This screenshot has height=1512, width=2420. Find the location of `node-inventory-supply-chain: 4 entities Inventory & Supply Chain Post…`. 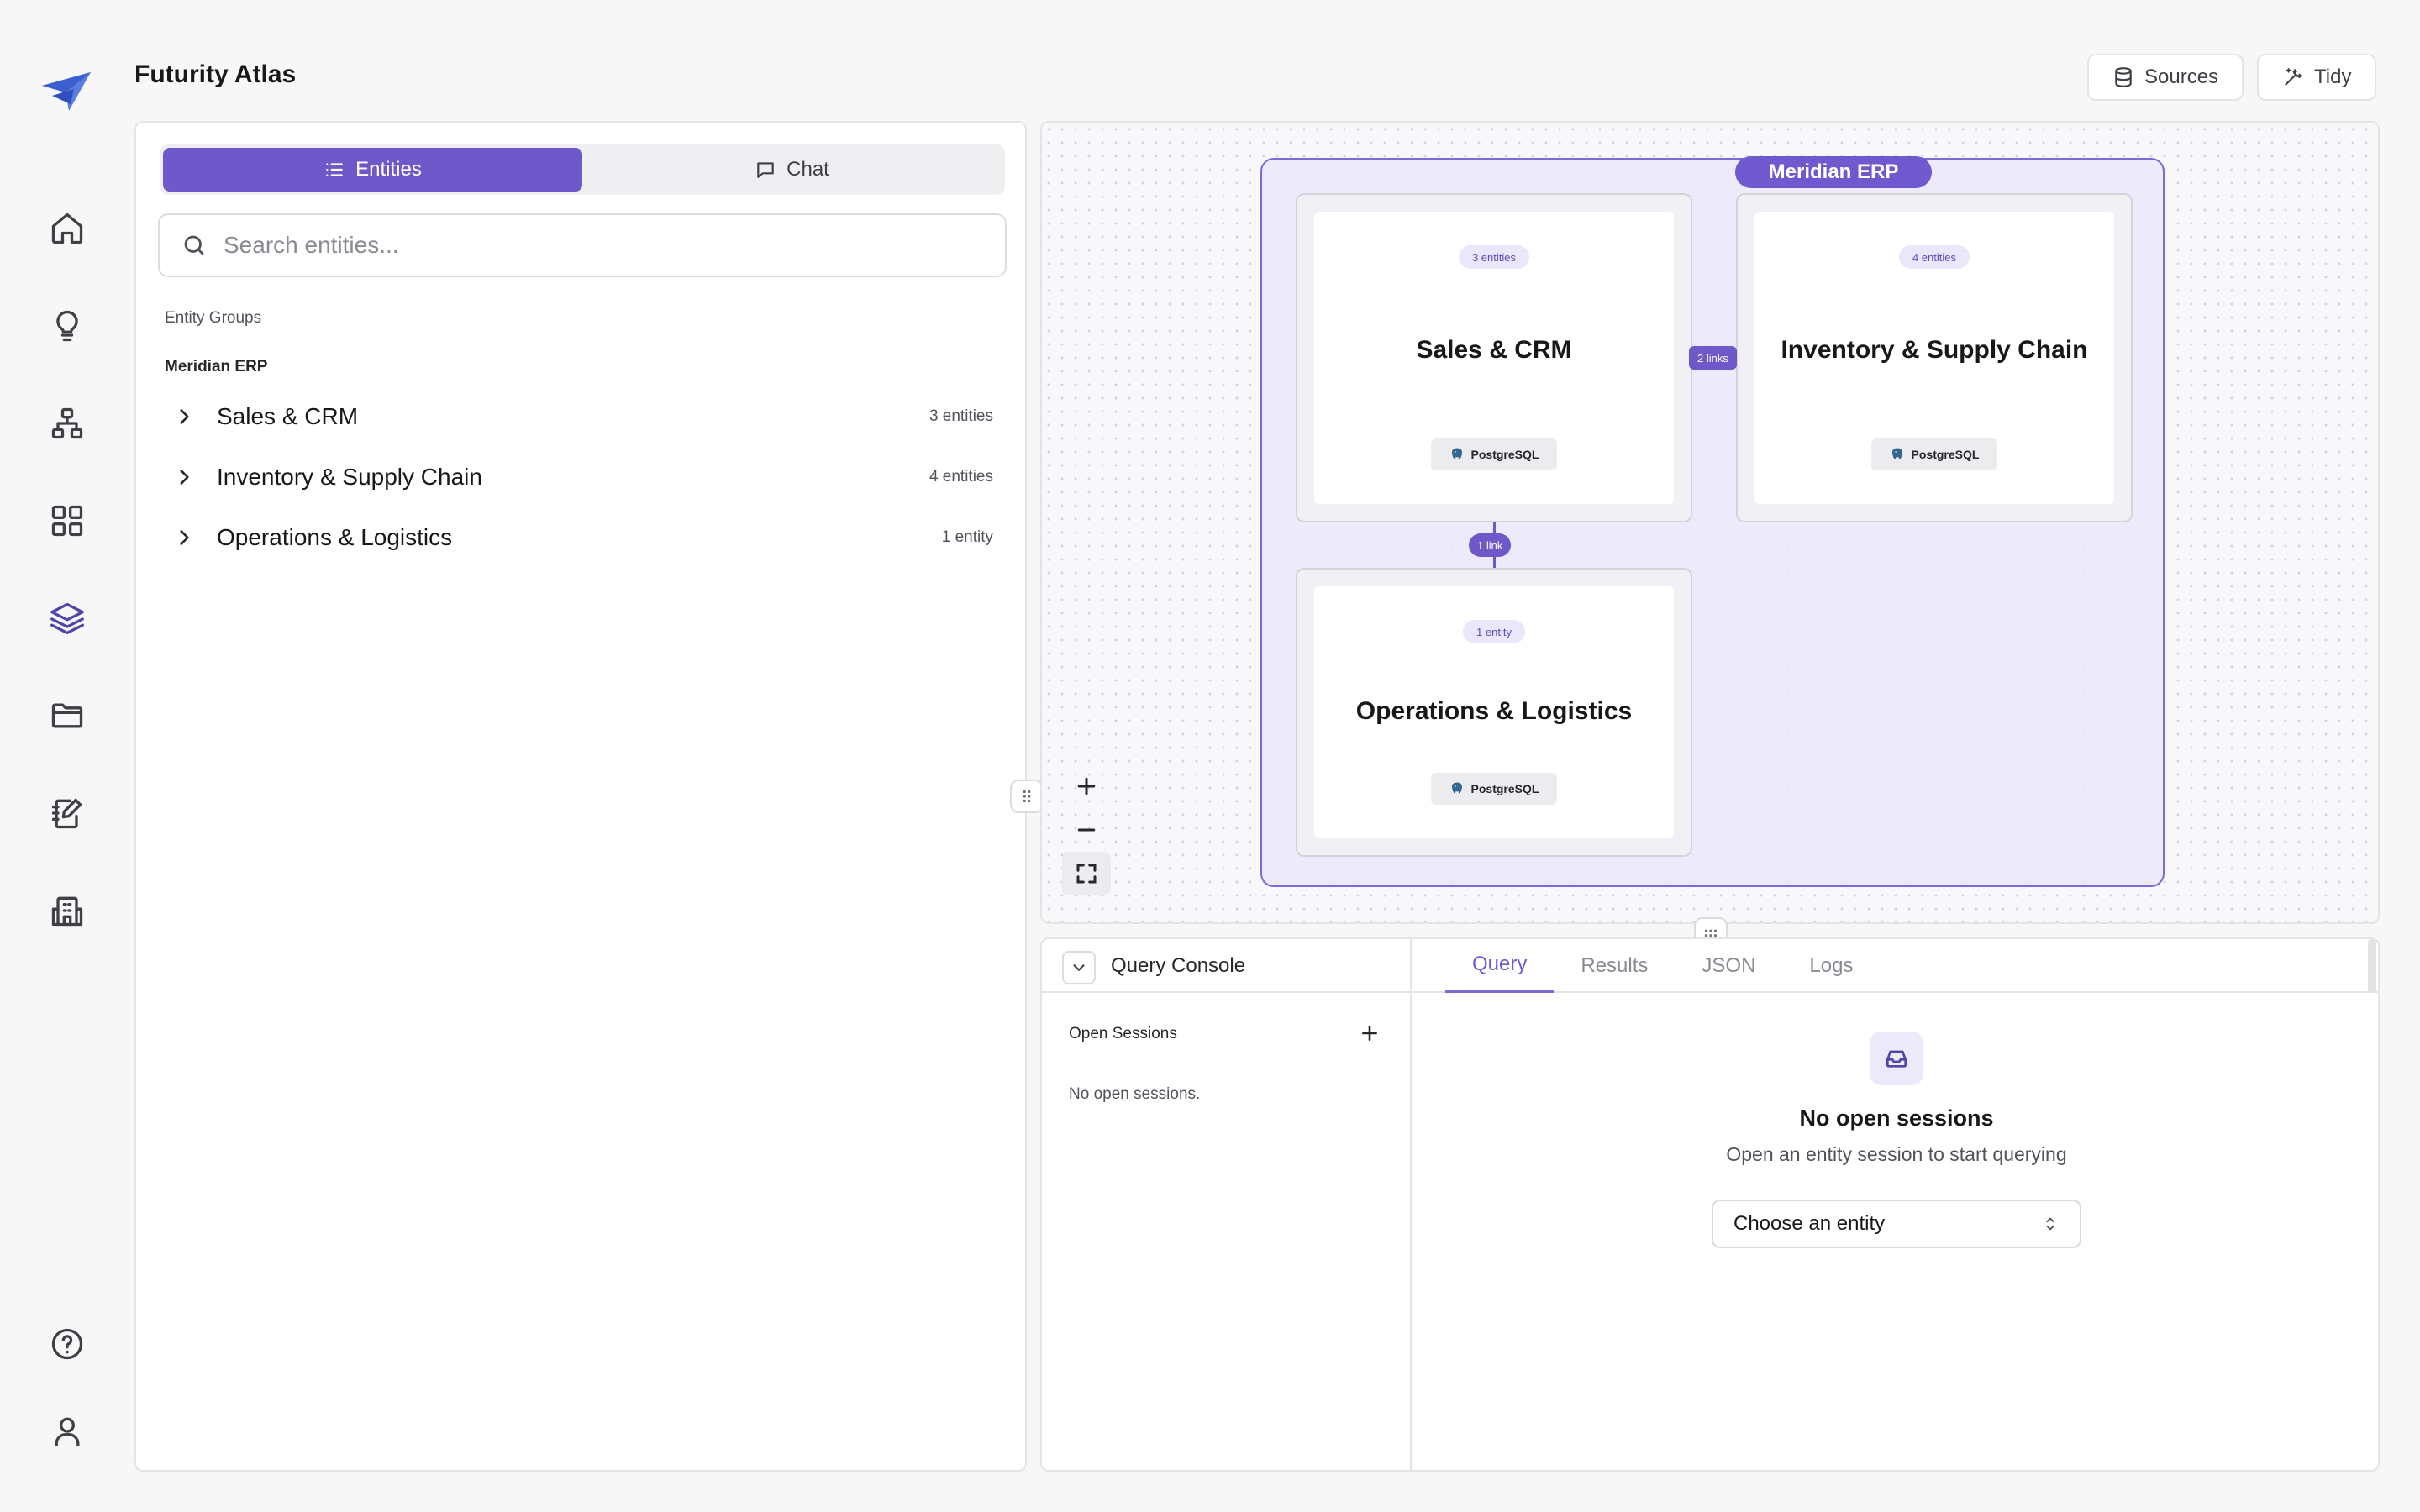

node-inventory-supply-chain: 4 entities Inventory & Supply Chain Post… is located at coordinates (1934, 357).